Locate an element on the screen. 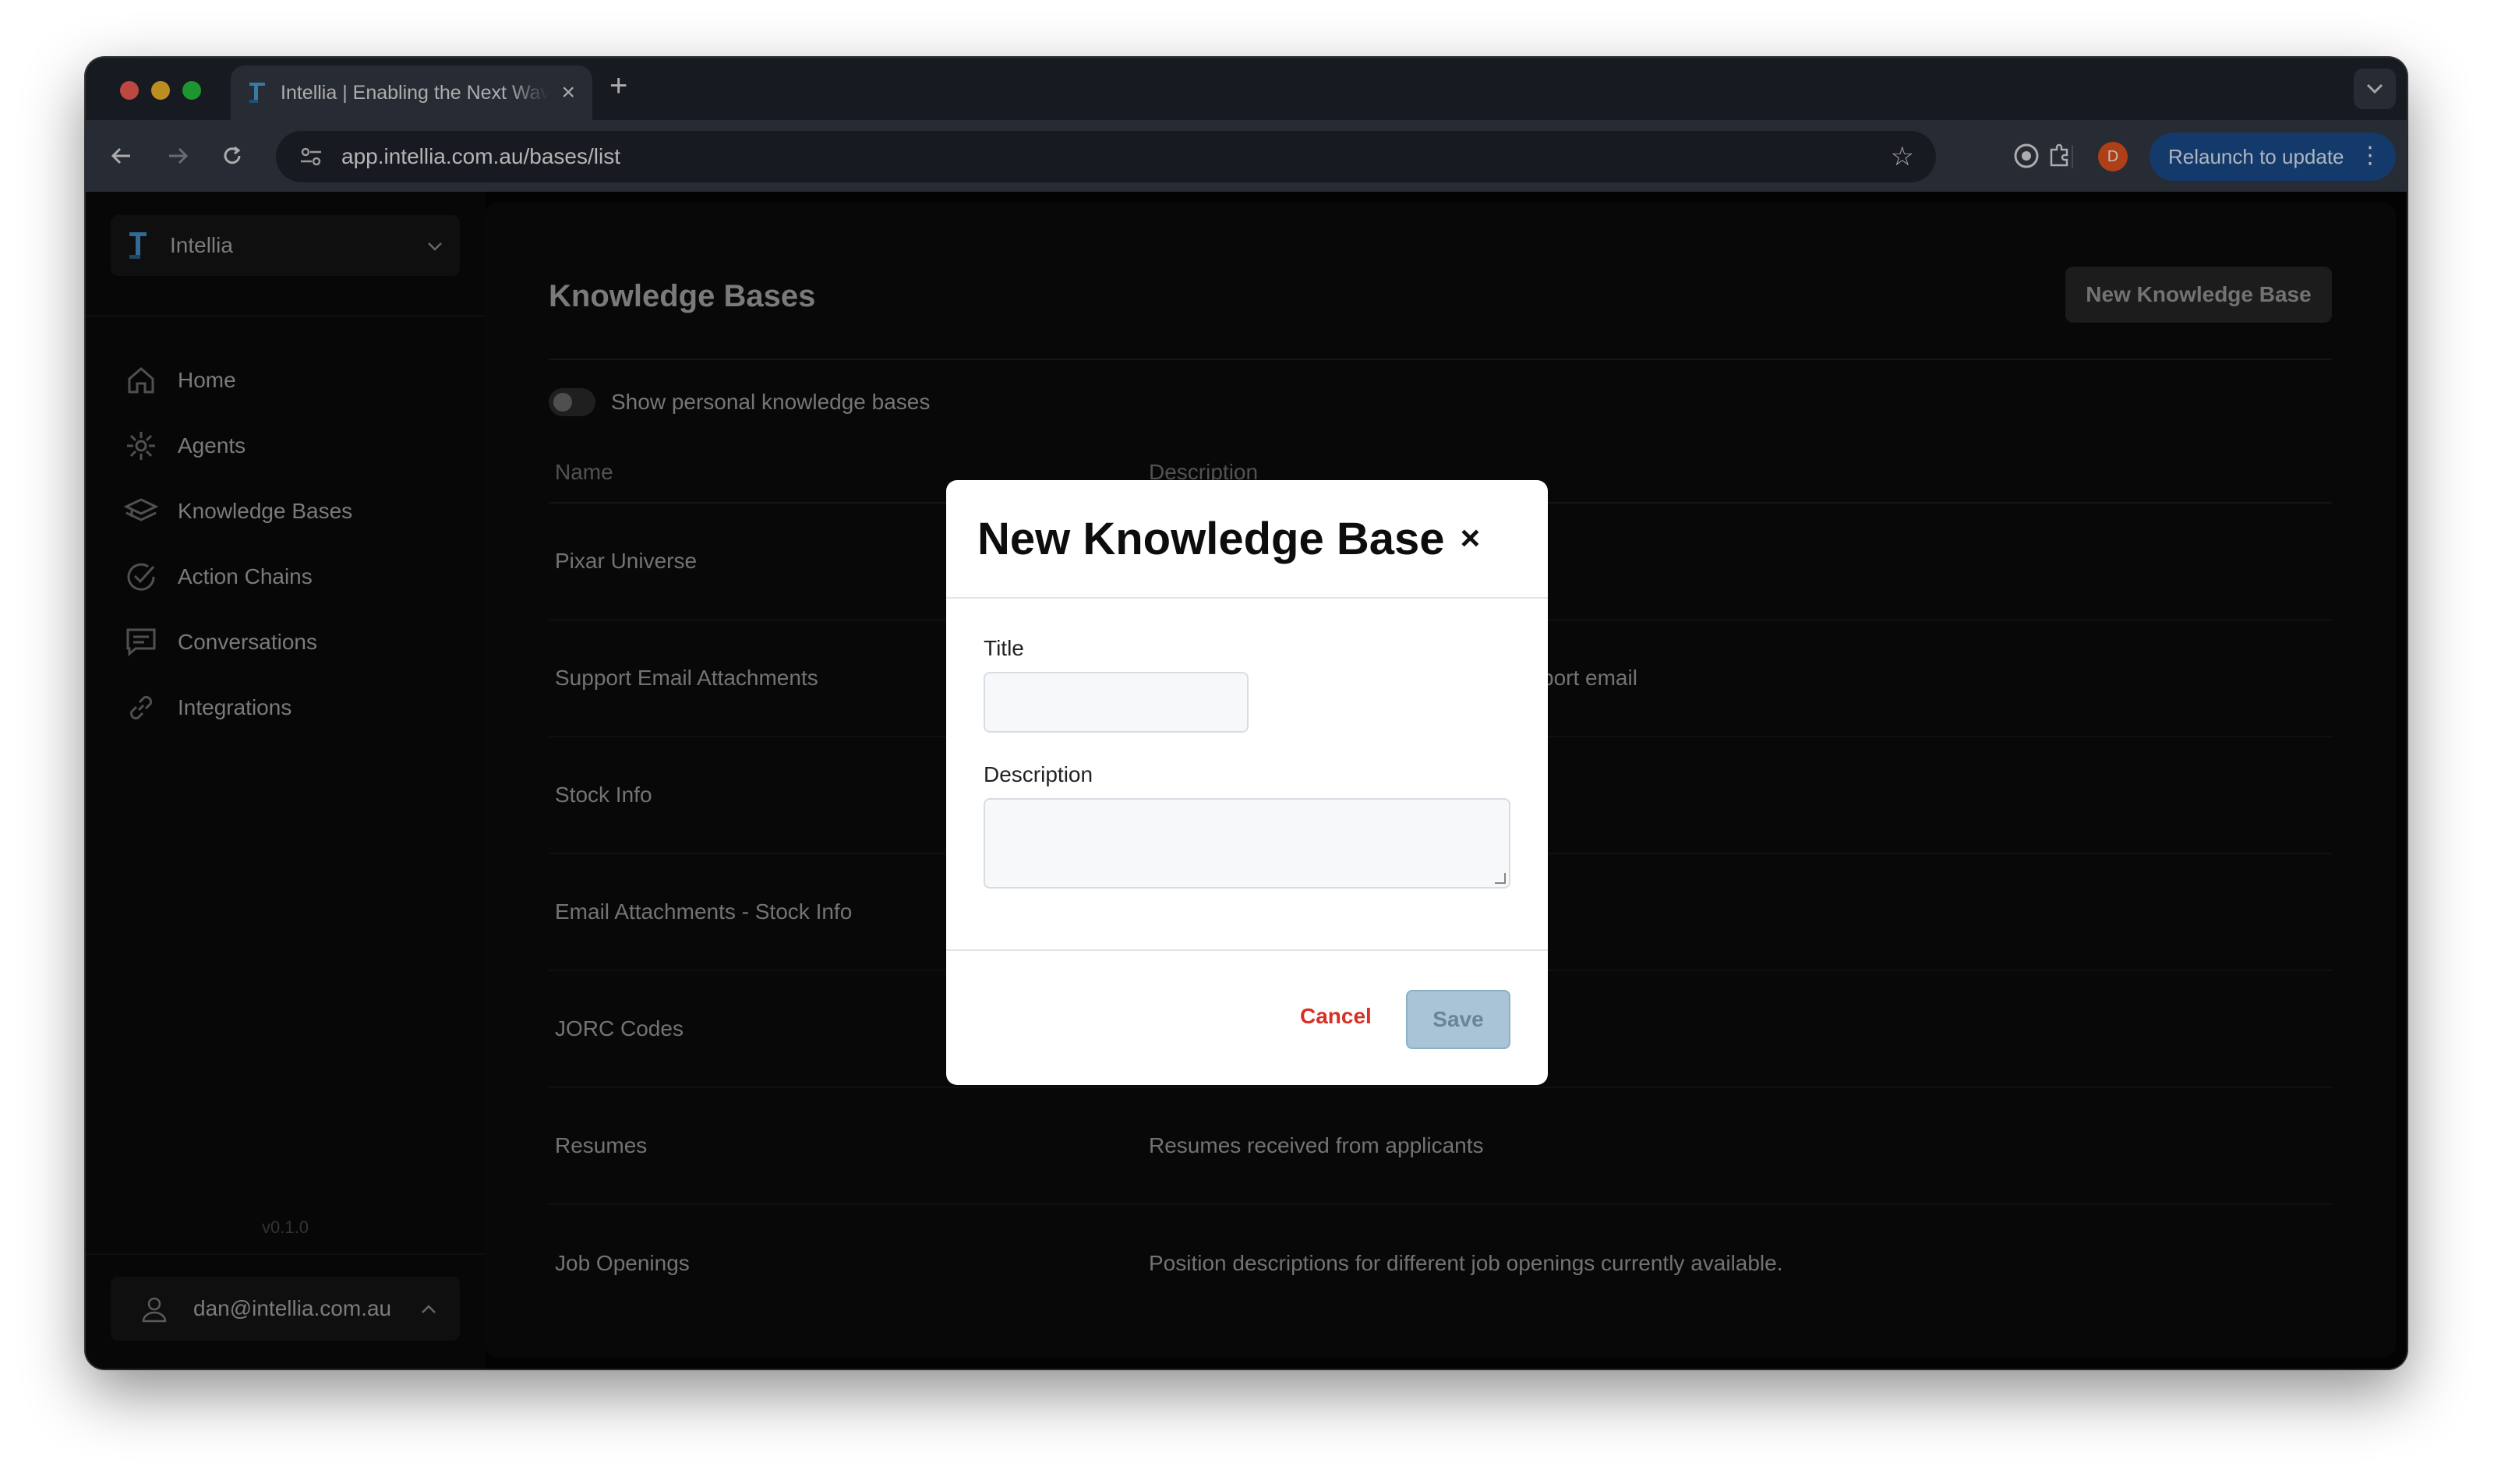 The image size is (2494, 1484). cancel-button: Cancel is located at coordinates (1336, 1016).